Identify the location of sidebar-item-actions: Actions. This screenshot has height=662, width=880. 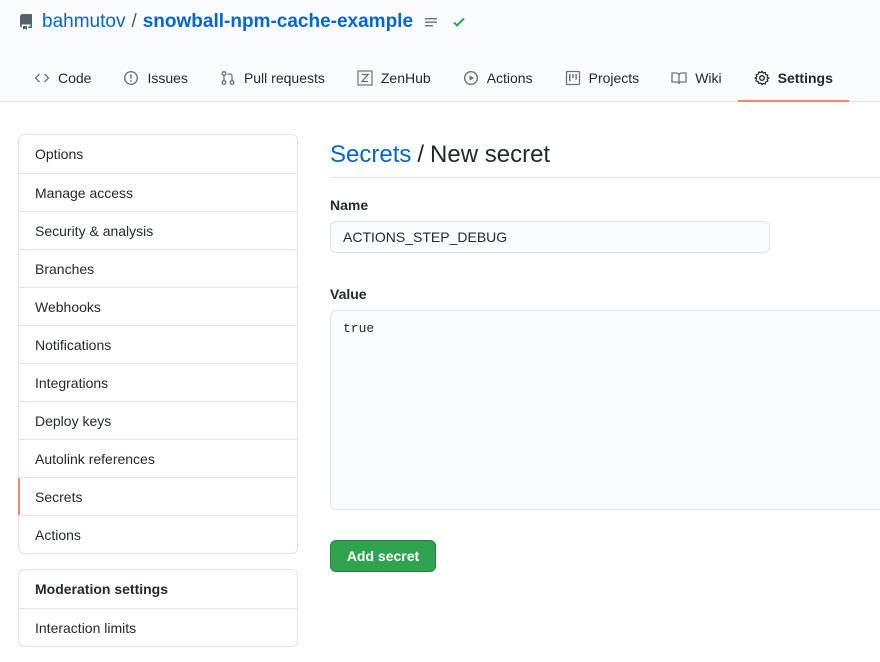
(158, 534).